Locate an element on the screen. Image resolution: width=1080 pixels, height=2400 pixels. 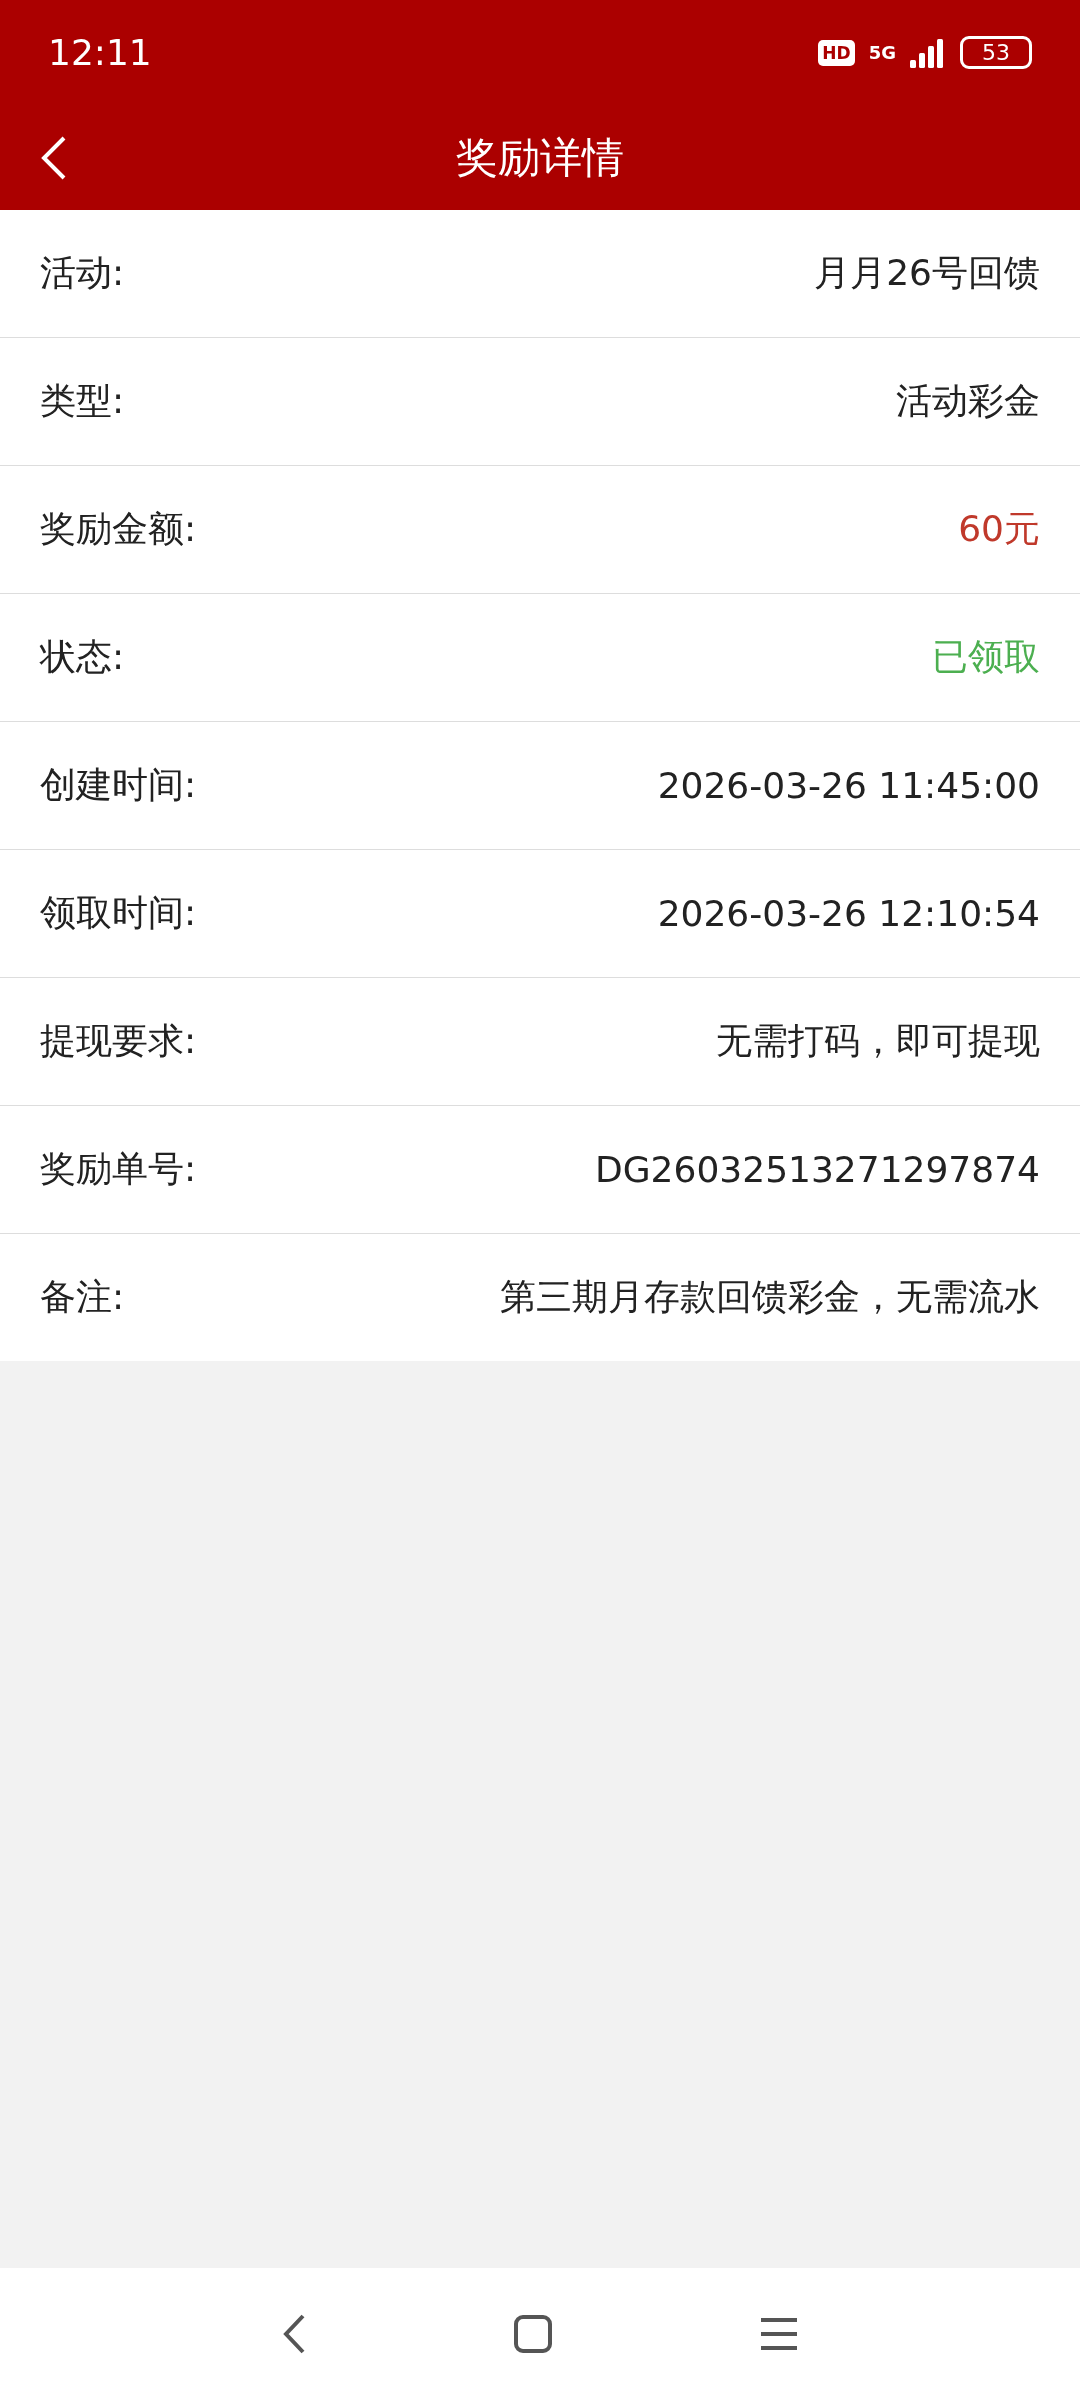
network-label: 5G is located at coordinates (882, 52).